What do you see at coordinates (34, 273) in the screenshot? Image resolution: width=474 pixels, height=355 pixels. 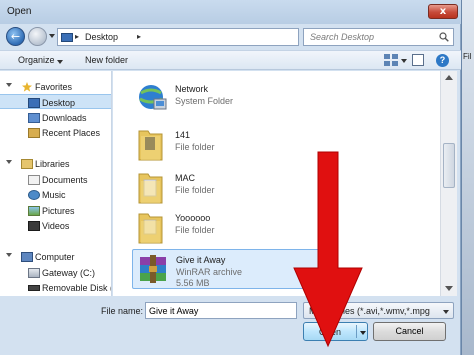 I see `drive-icon` at bounding box center [34, 273].